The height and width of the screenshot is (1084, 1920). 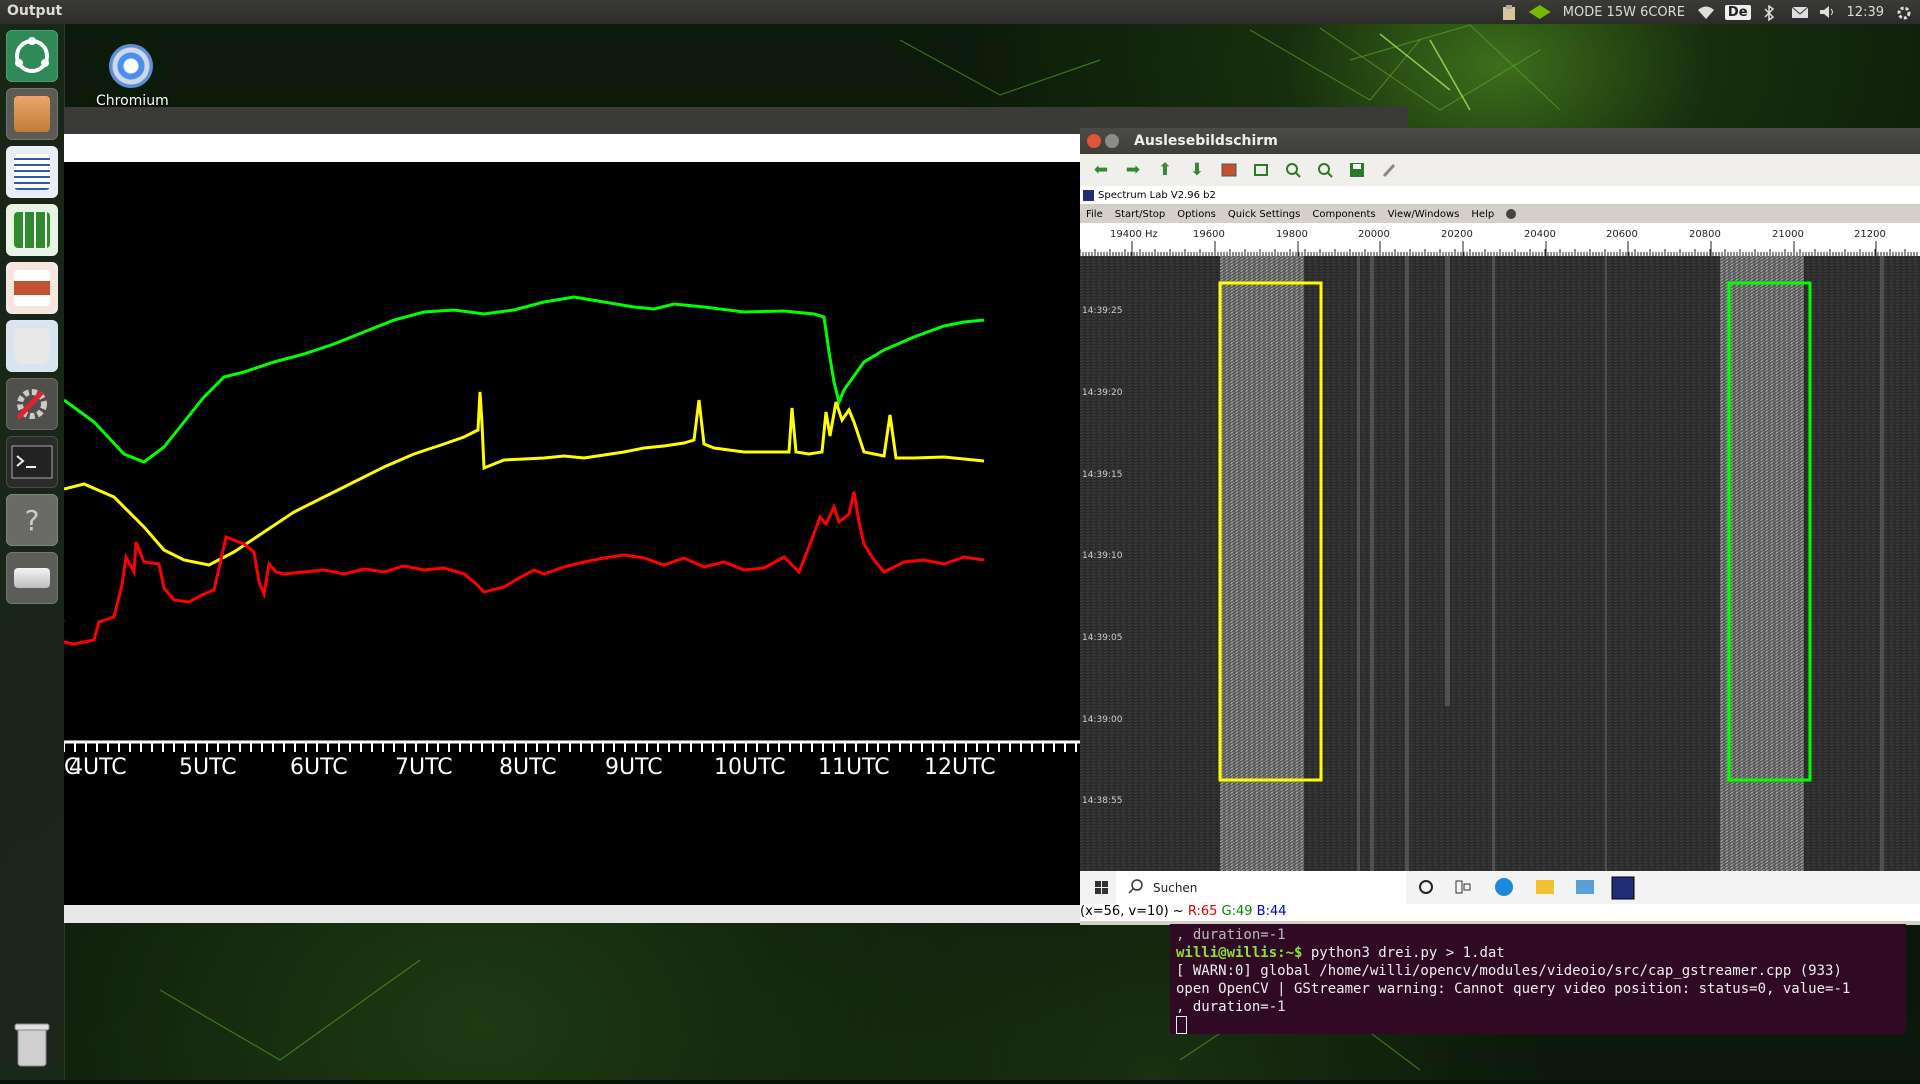 I want to click on trash-icon, so click(x=32, y=1044).